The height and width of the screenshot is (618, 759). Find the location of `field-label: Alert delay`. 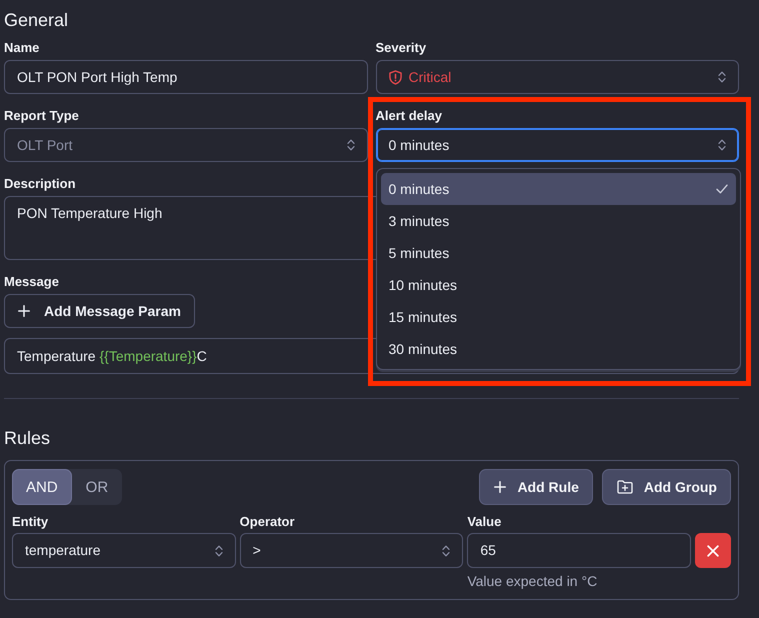

field-label: Alert delay is located at coordinates (409, 116).